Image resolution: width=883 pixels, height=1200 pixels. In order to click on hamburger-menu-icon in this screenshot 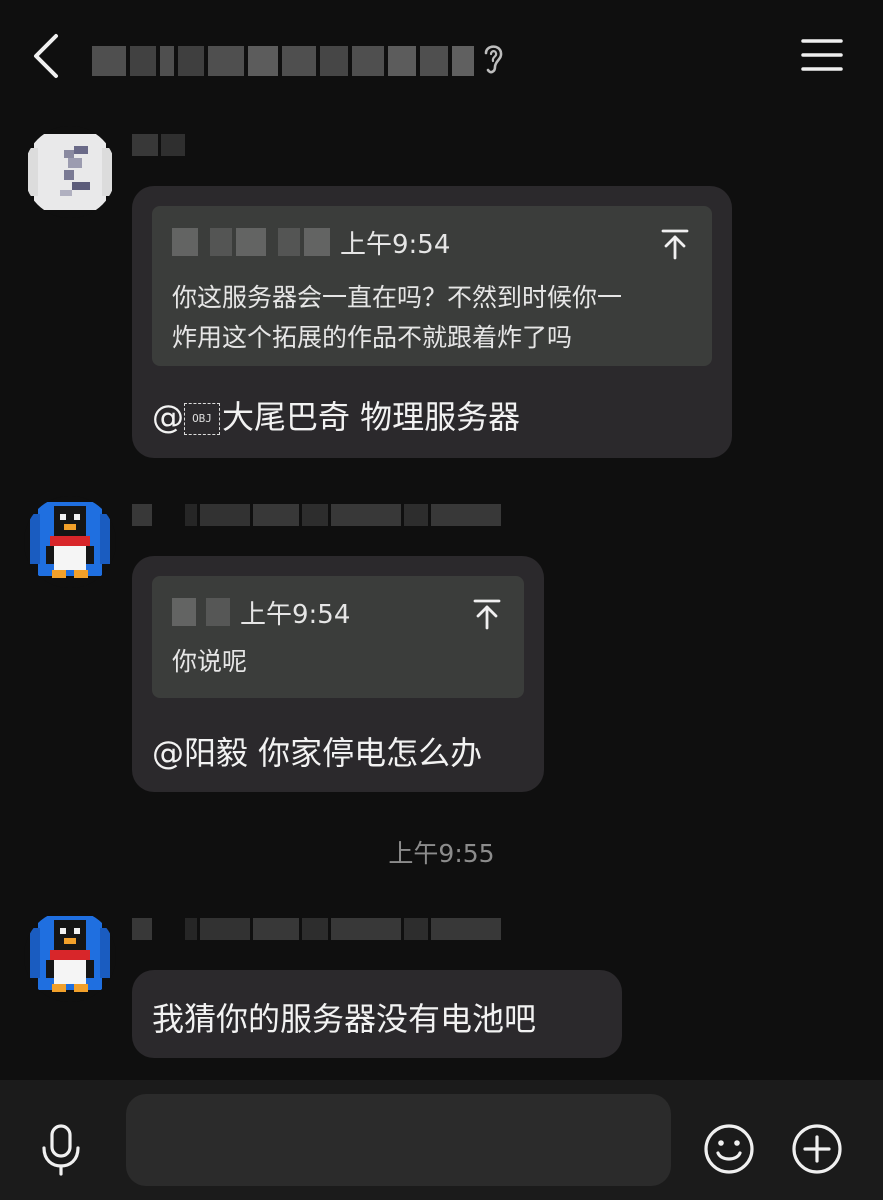, I will do `click(822, 55)`.